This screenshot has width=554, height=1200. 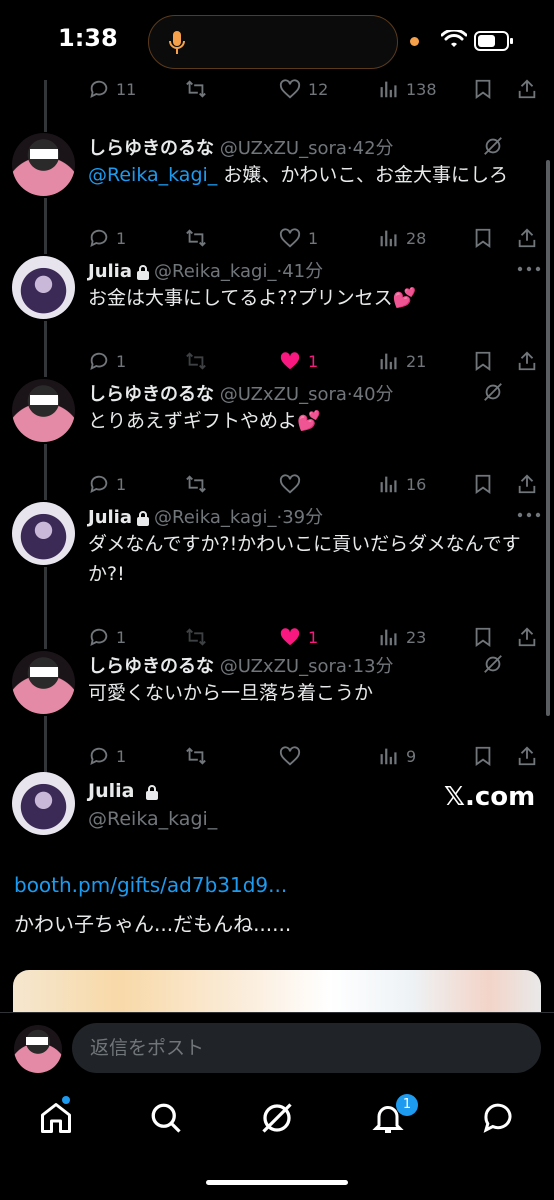 What do you see at coordinates (152, 175) in the screenshot?
I see `mention-link: @Reika_kagi_` at bounding box center [152, 175].